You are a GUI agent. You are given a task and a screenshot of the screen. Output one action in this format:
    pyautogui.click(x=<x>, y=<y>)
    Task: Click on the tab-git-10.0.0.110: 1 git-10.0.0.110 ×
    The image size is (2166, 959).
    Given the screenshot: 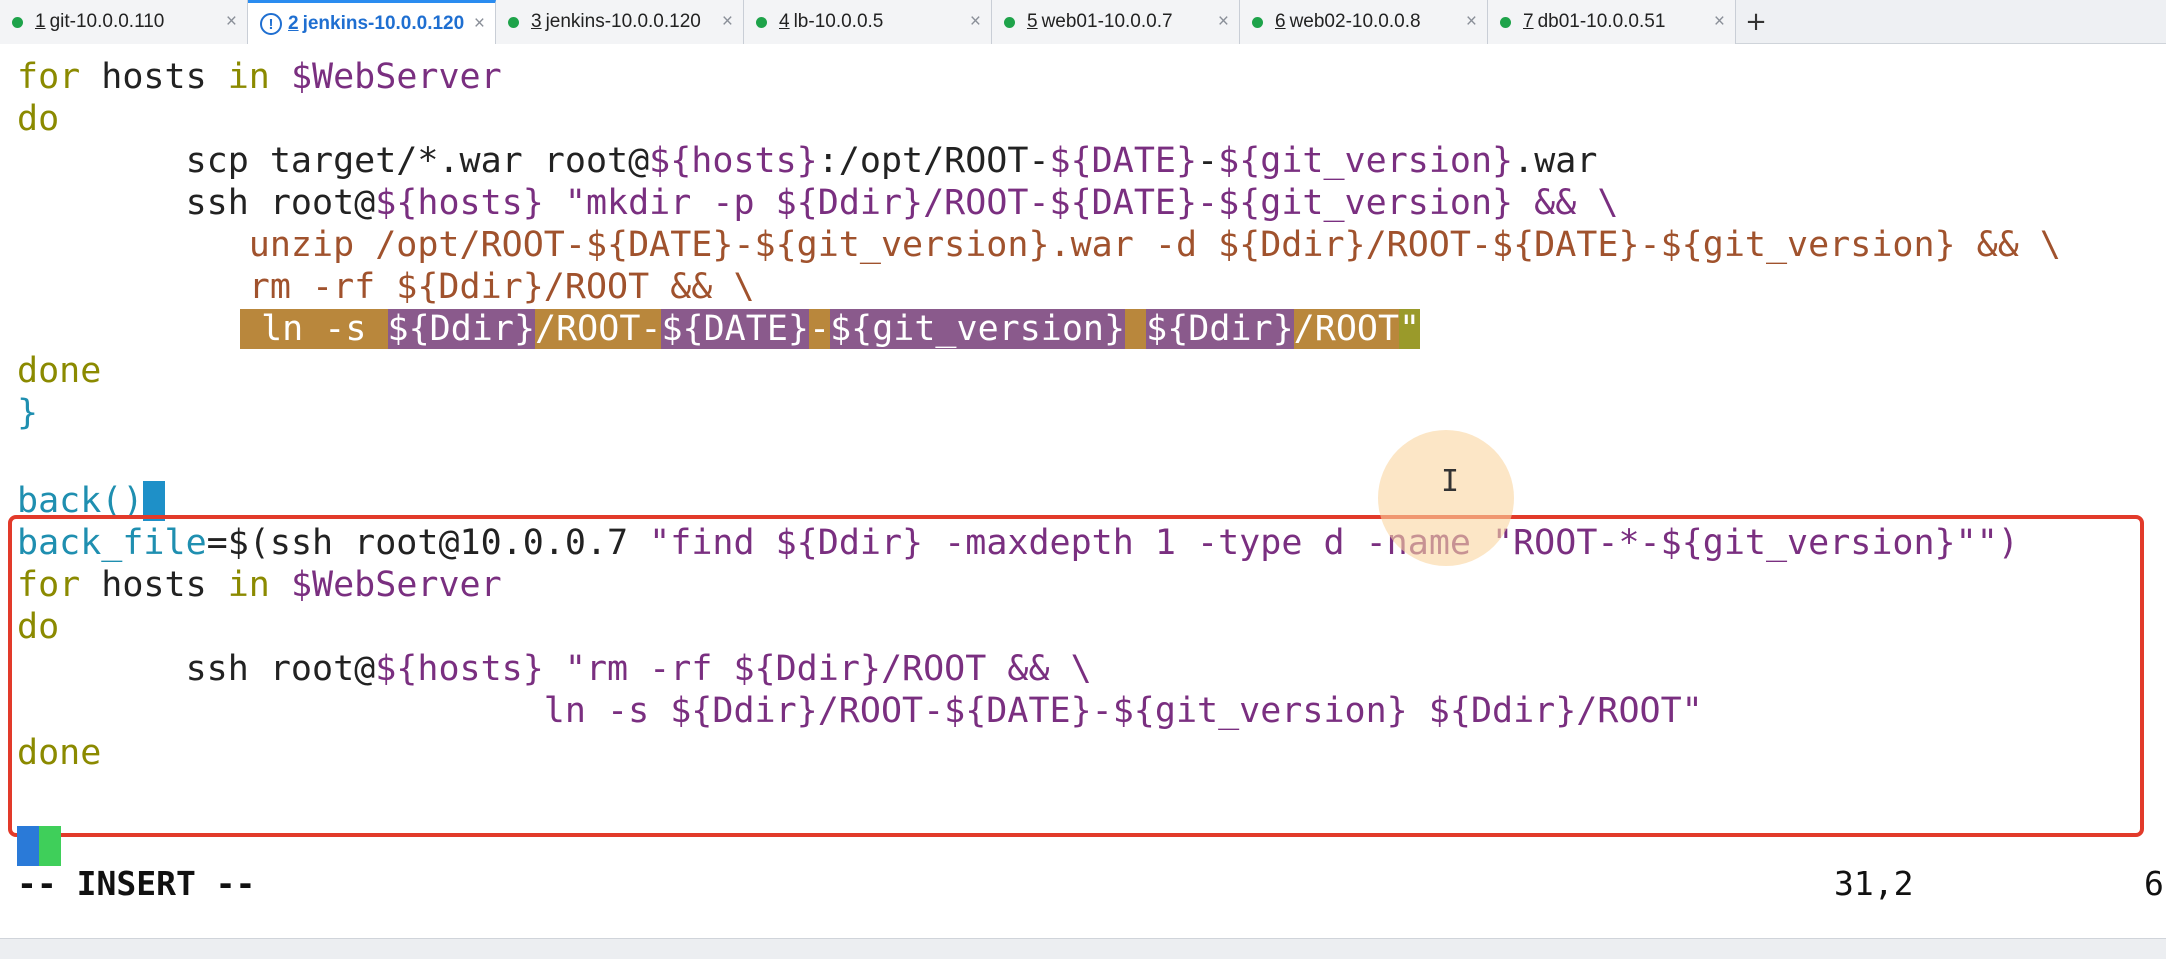 What is the action you would take?
    pyautogui.click(x=124, y=22)
    